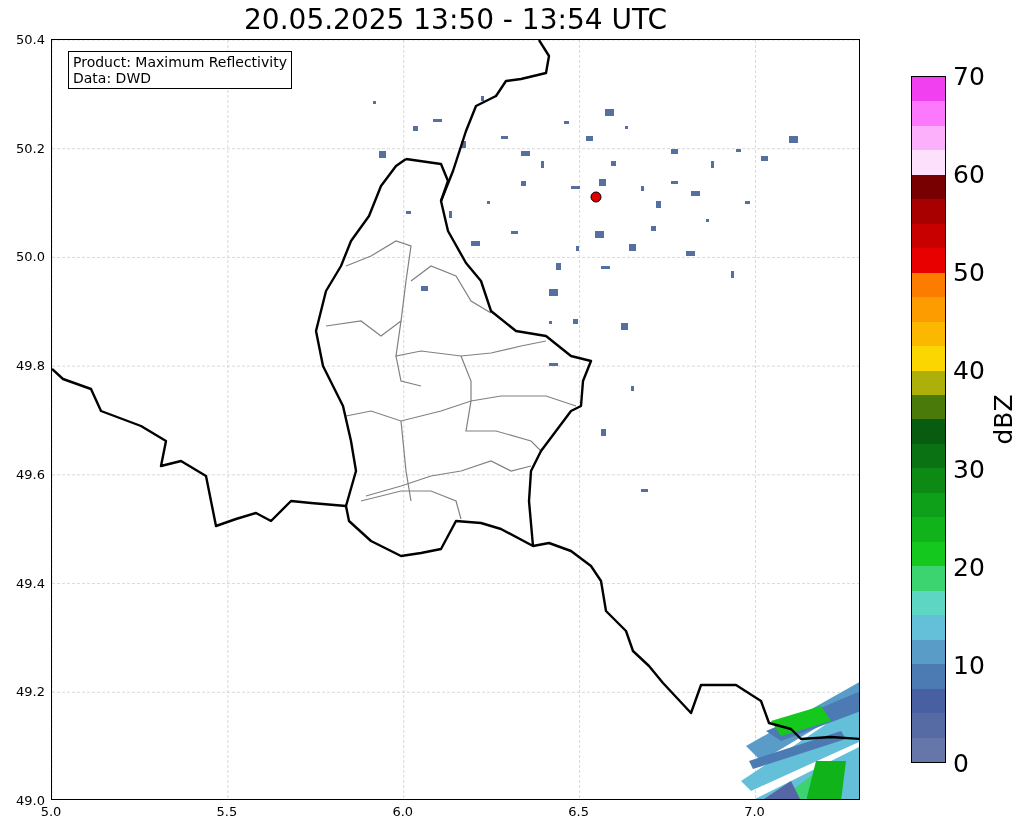  What do you see at coordinates (30, 474) in the screenshot?
I see `y-tick-label: 49.6` at bounding box center [30, 474].